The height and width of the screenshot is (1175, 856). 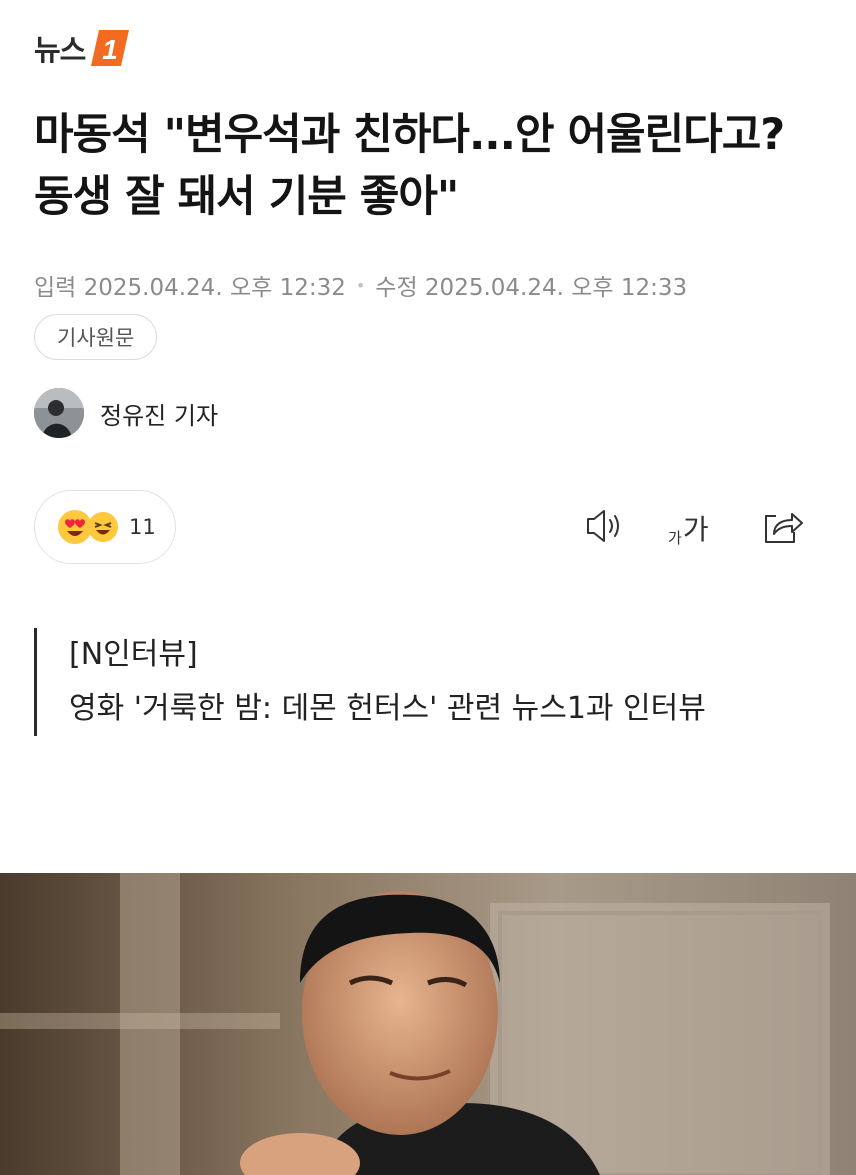 I want to click on share-icon, so click(x=784, y=528).